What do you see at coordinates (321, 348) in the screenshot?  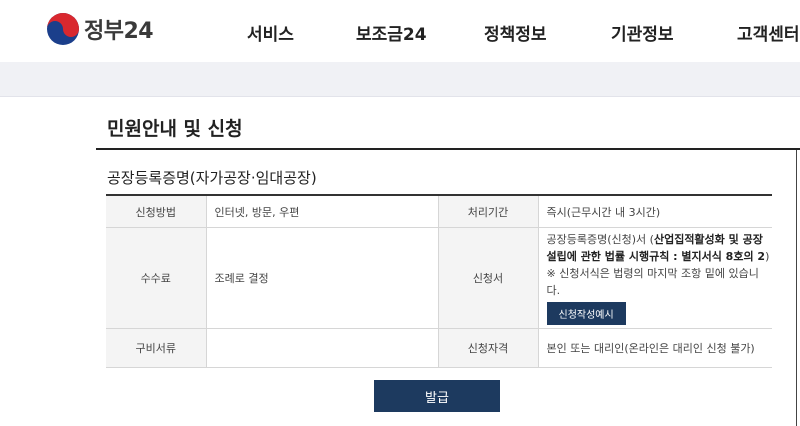 I see `docs-value` at bounding box center [321, 348].